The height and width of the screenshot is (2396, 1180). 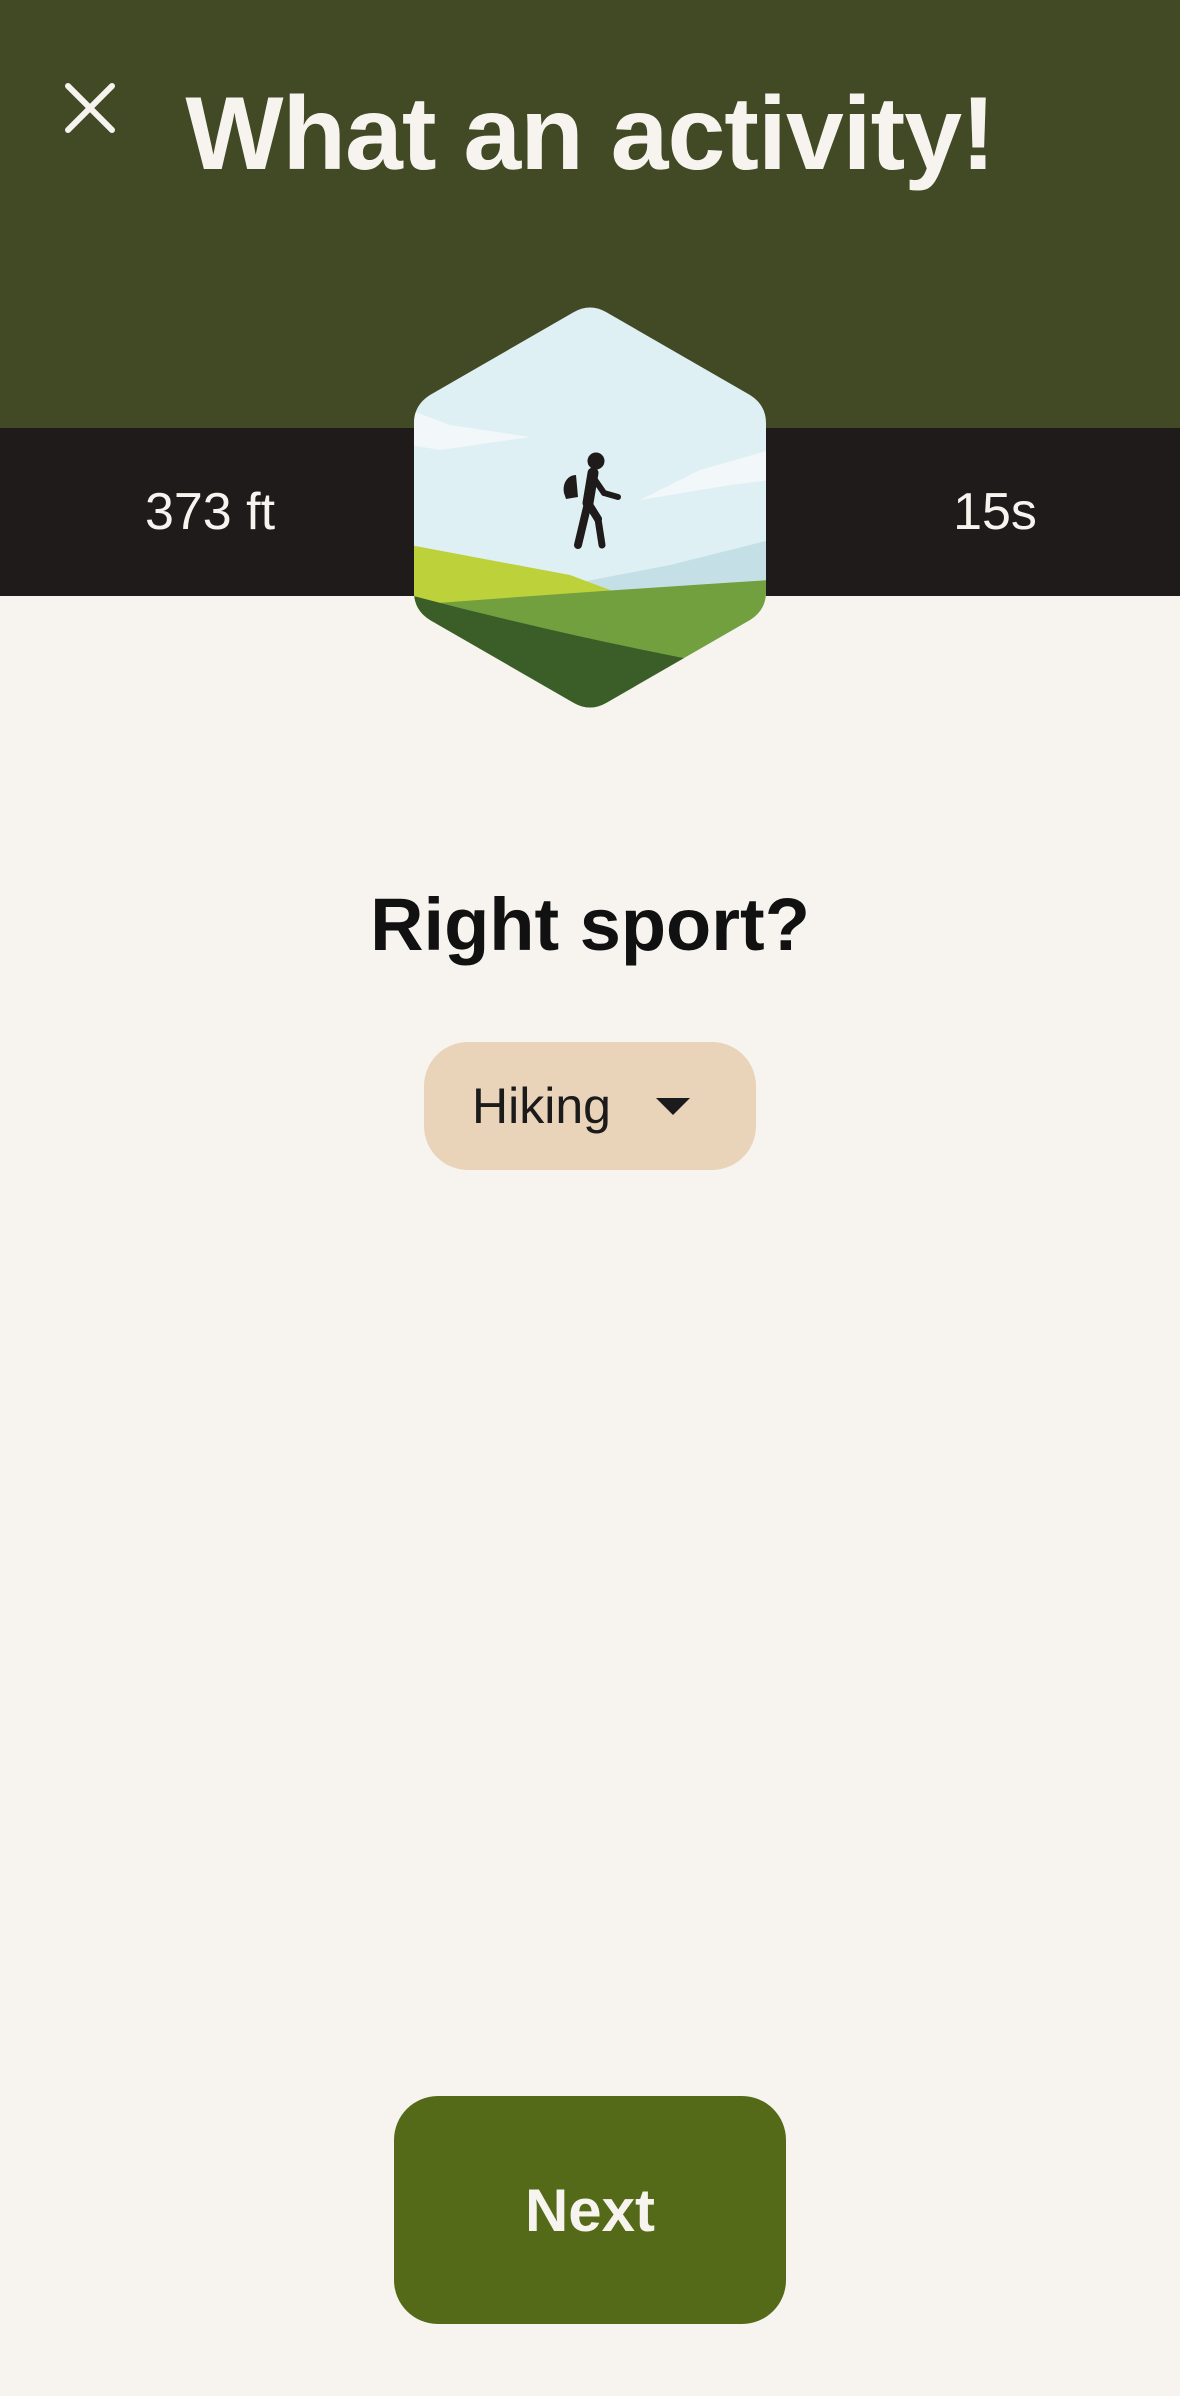 I want to click on sport-selected-value: Hiking, so click(x=541, y=1106).